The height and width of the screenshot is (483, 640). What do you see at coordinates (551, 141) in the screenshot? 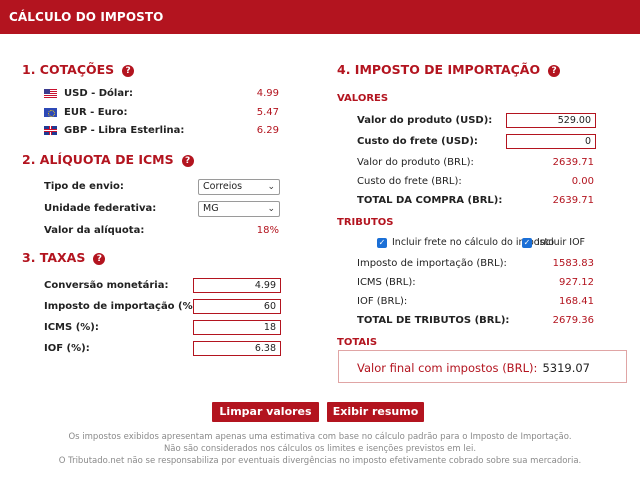
I see `shipping-usd-input: 0` at bounding box center [551, 141].